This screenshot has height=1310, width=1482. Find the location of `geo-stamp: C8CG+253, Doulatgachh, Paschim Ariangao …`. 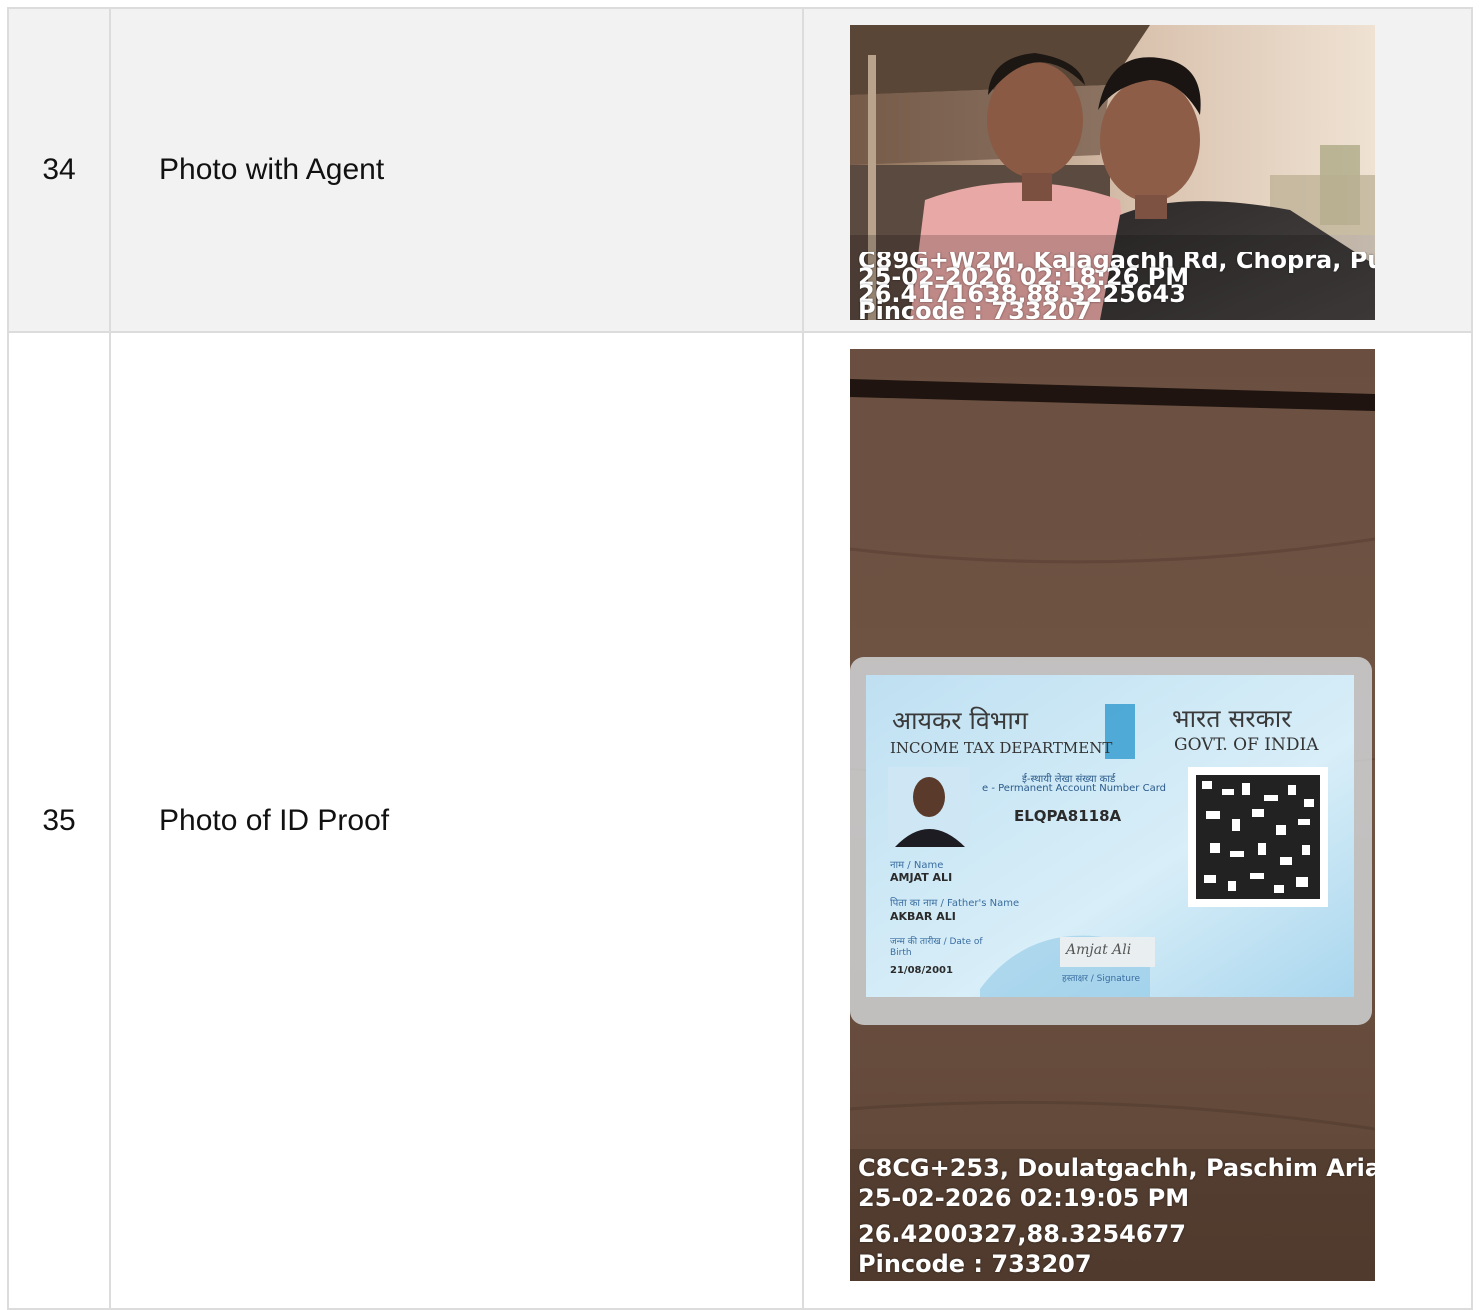

geo-stamp: C8CG+253, Doulatgachh, Paschim Ariangao … is located at coordinates (1116, 1216).